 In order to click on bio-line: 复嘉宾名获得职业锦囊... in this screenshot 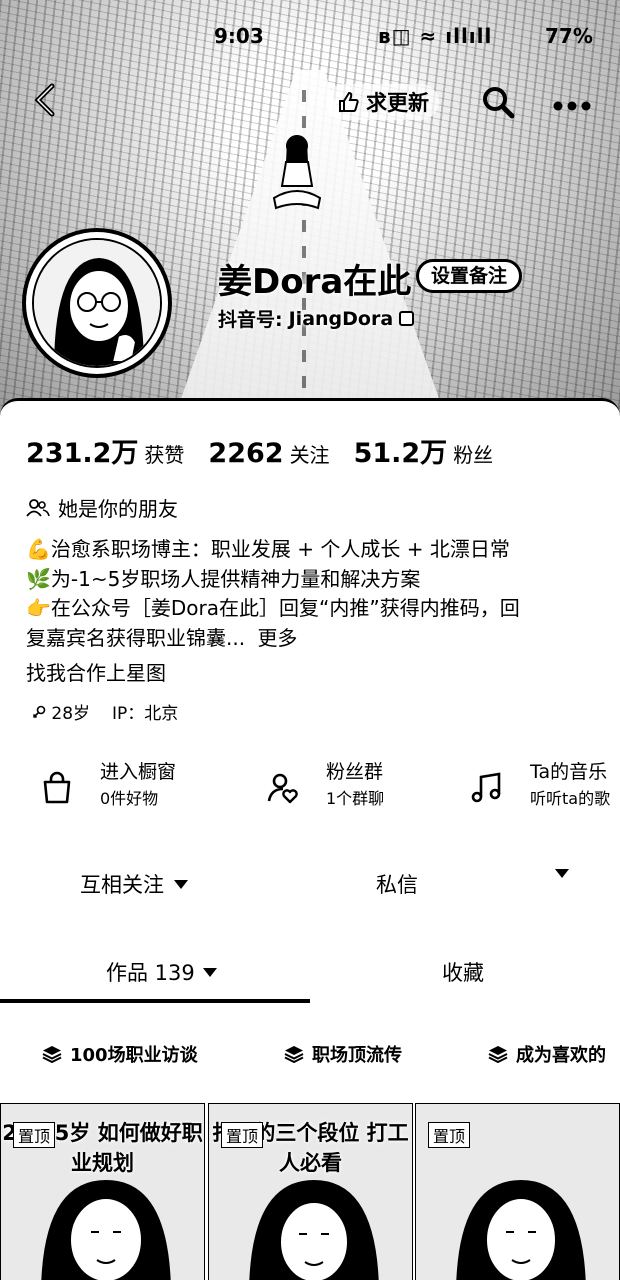, I will do `click(136, 637)`.